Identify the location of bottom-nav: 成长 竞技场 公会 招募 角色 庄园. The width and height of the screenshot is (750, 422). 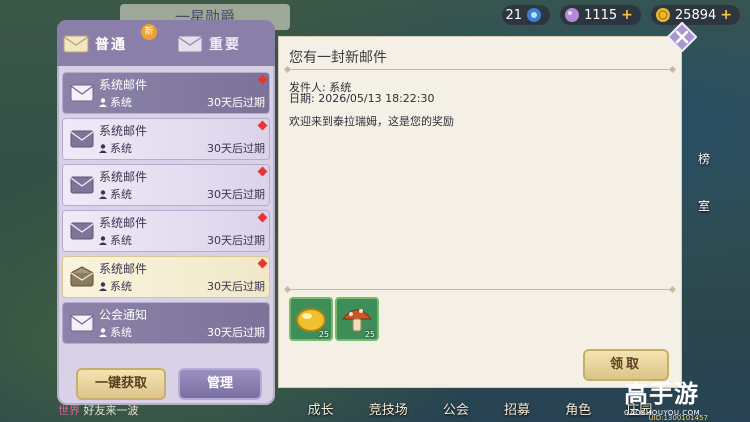
(480, 407).